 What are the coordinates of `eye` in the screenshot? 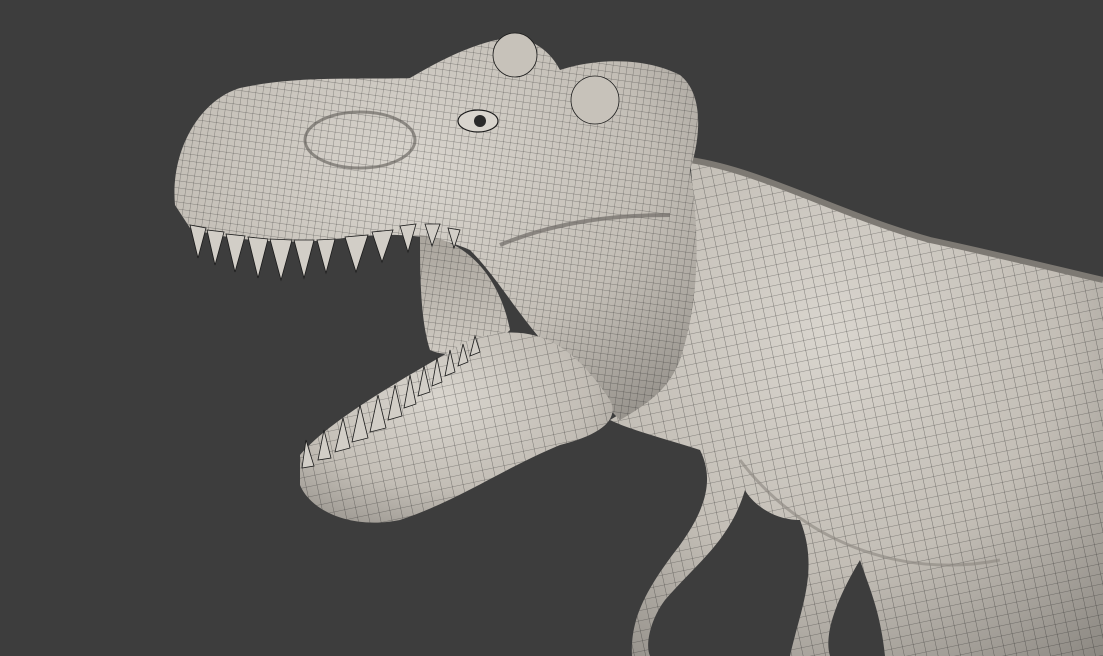 It's located at (478, 121).